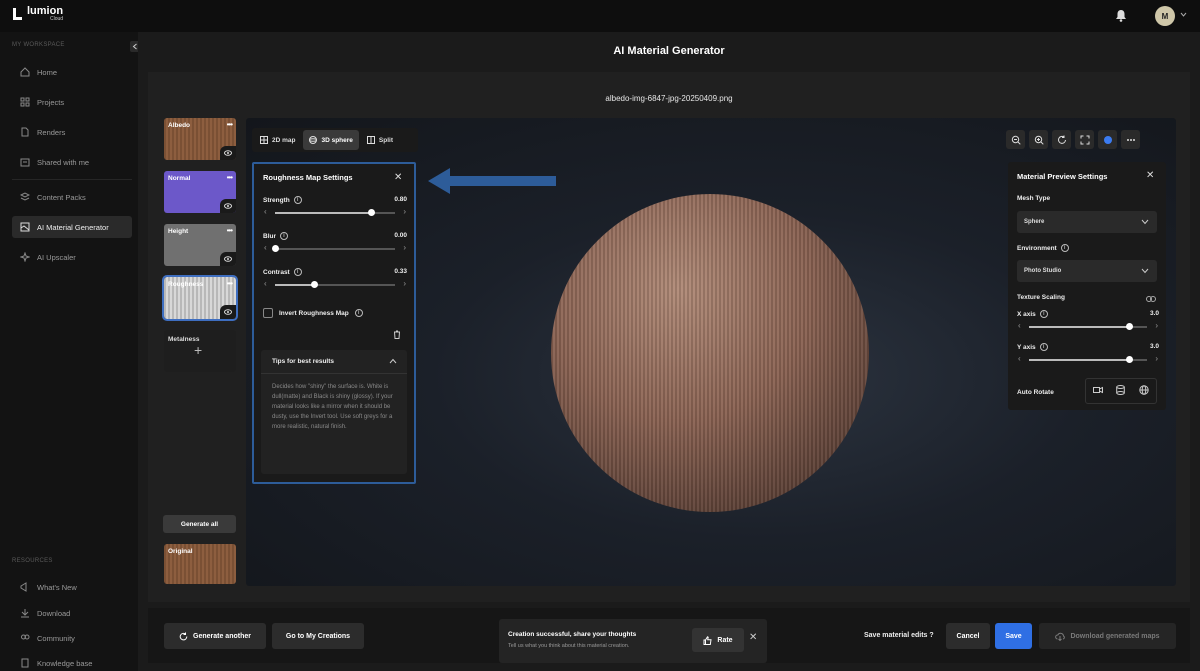 This screenshot has height=671, width=1200. Describe the element at coordinates (1013, 636) in the screenshot. I see `save-button: Save` at that location.